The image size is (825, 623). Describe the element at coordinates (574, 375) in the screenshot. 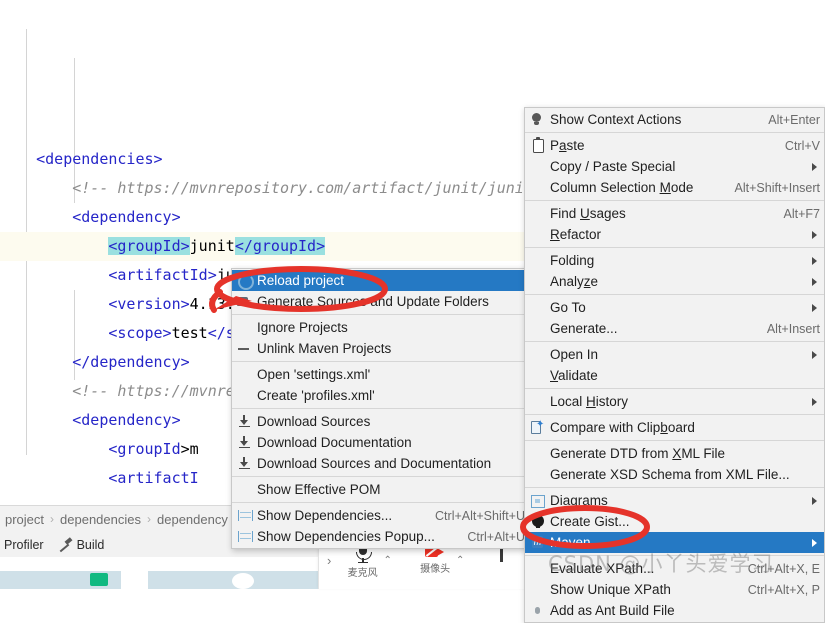

I see `menu-item-label: Validate` at that location.